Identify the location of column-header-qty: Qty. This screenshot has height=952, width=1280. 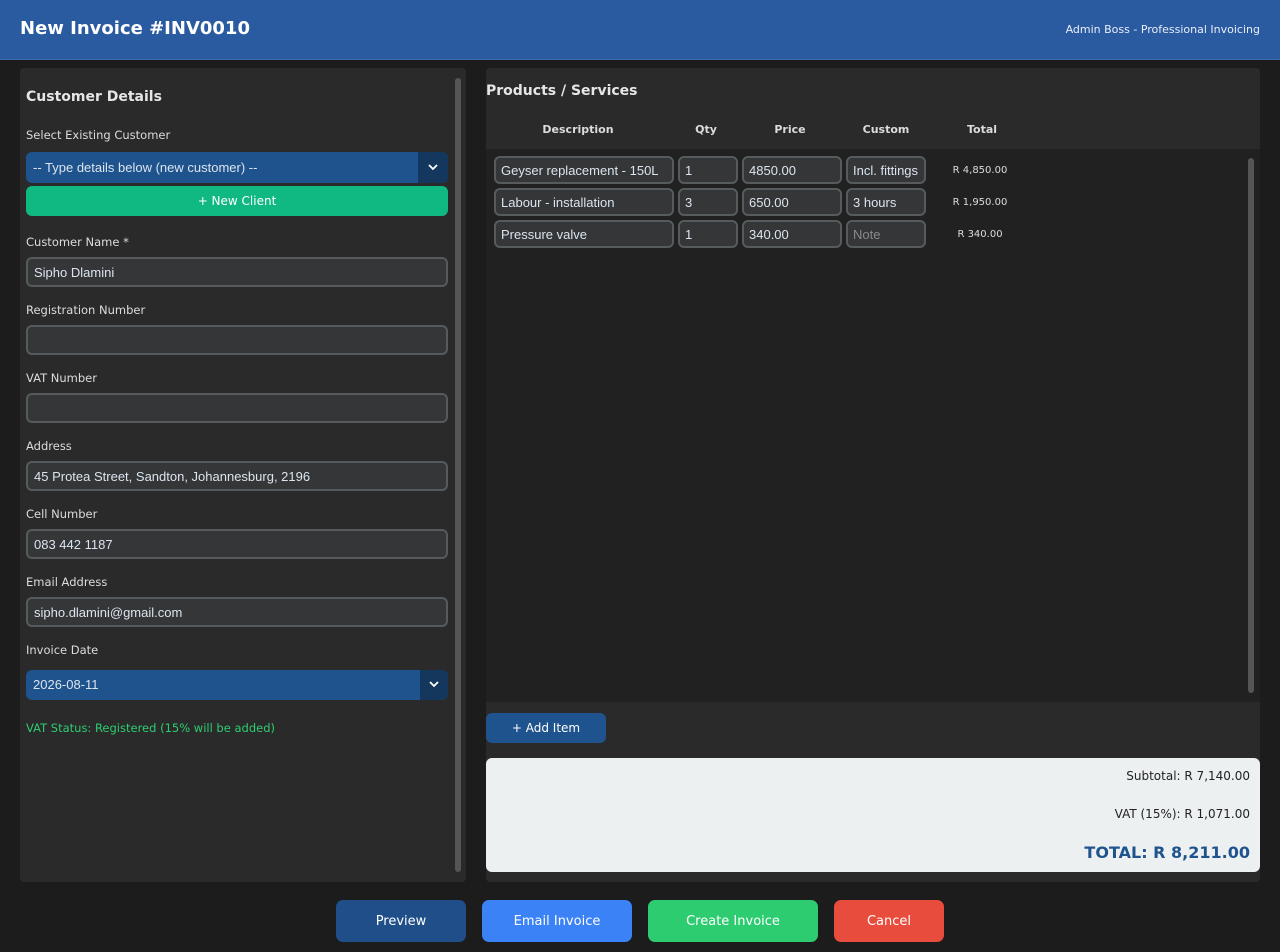
(706, 129).